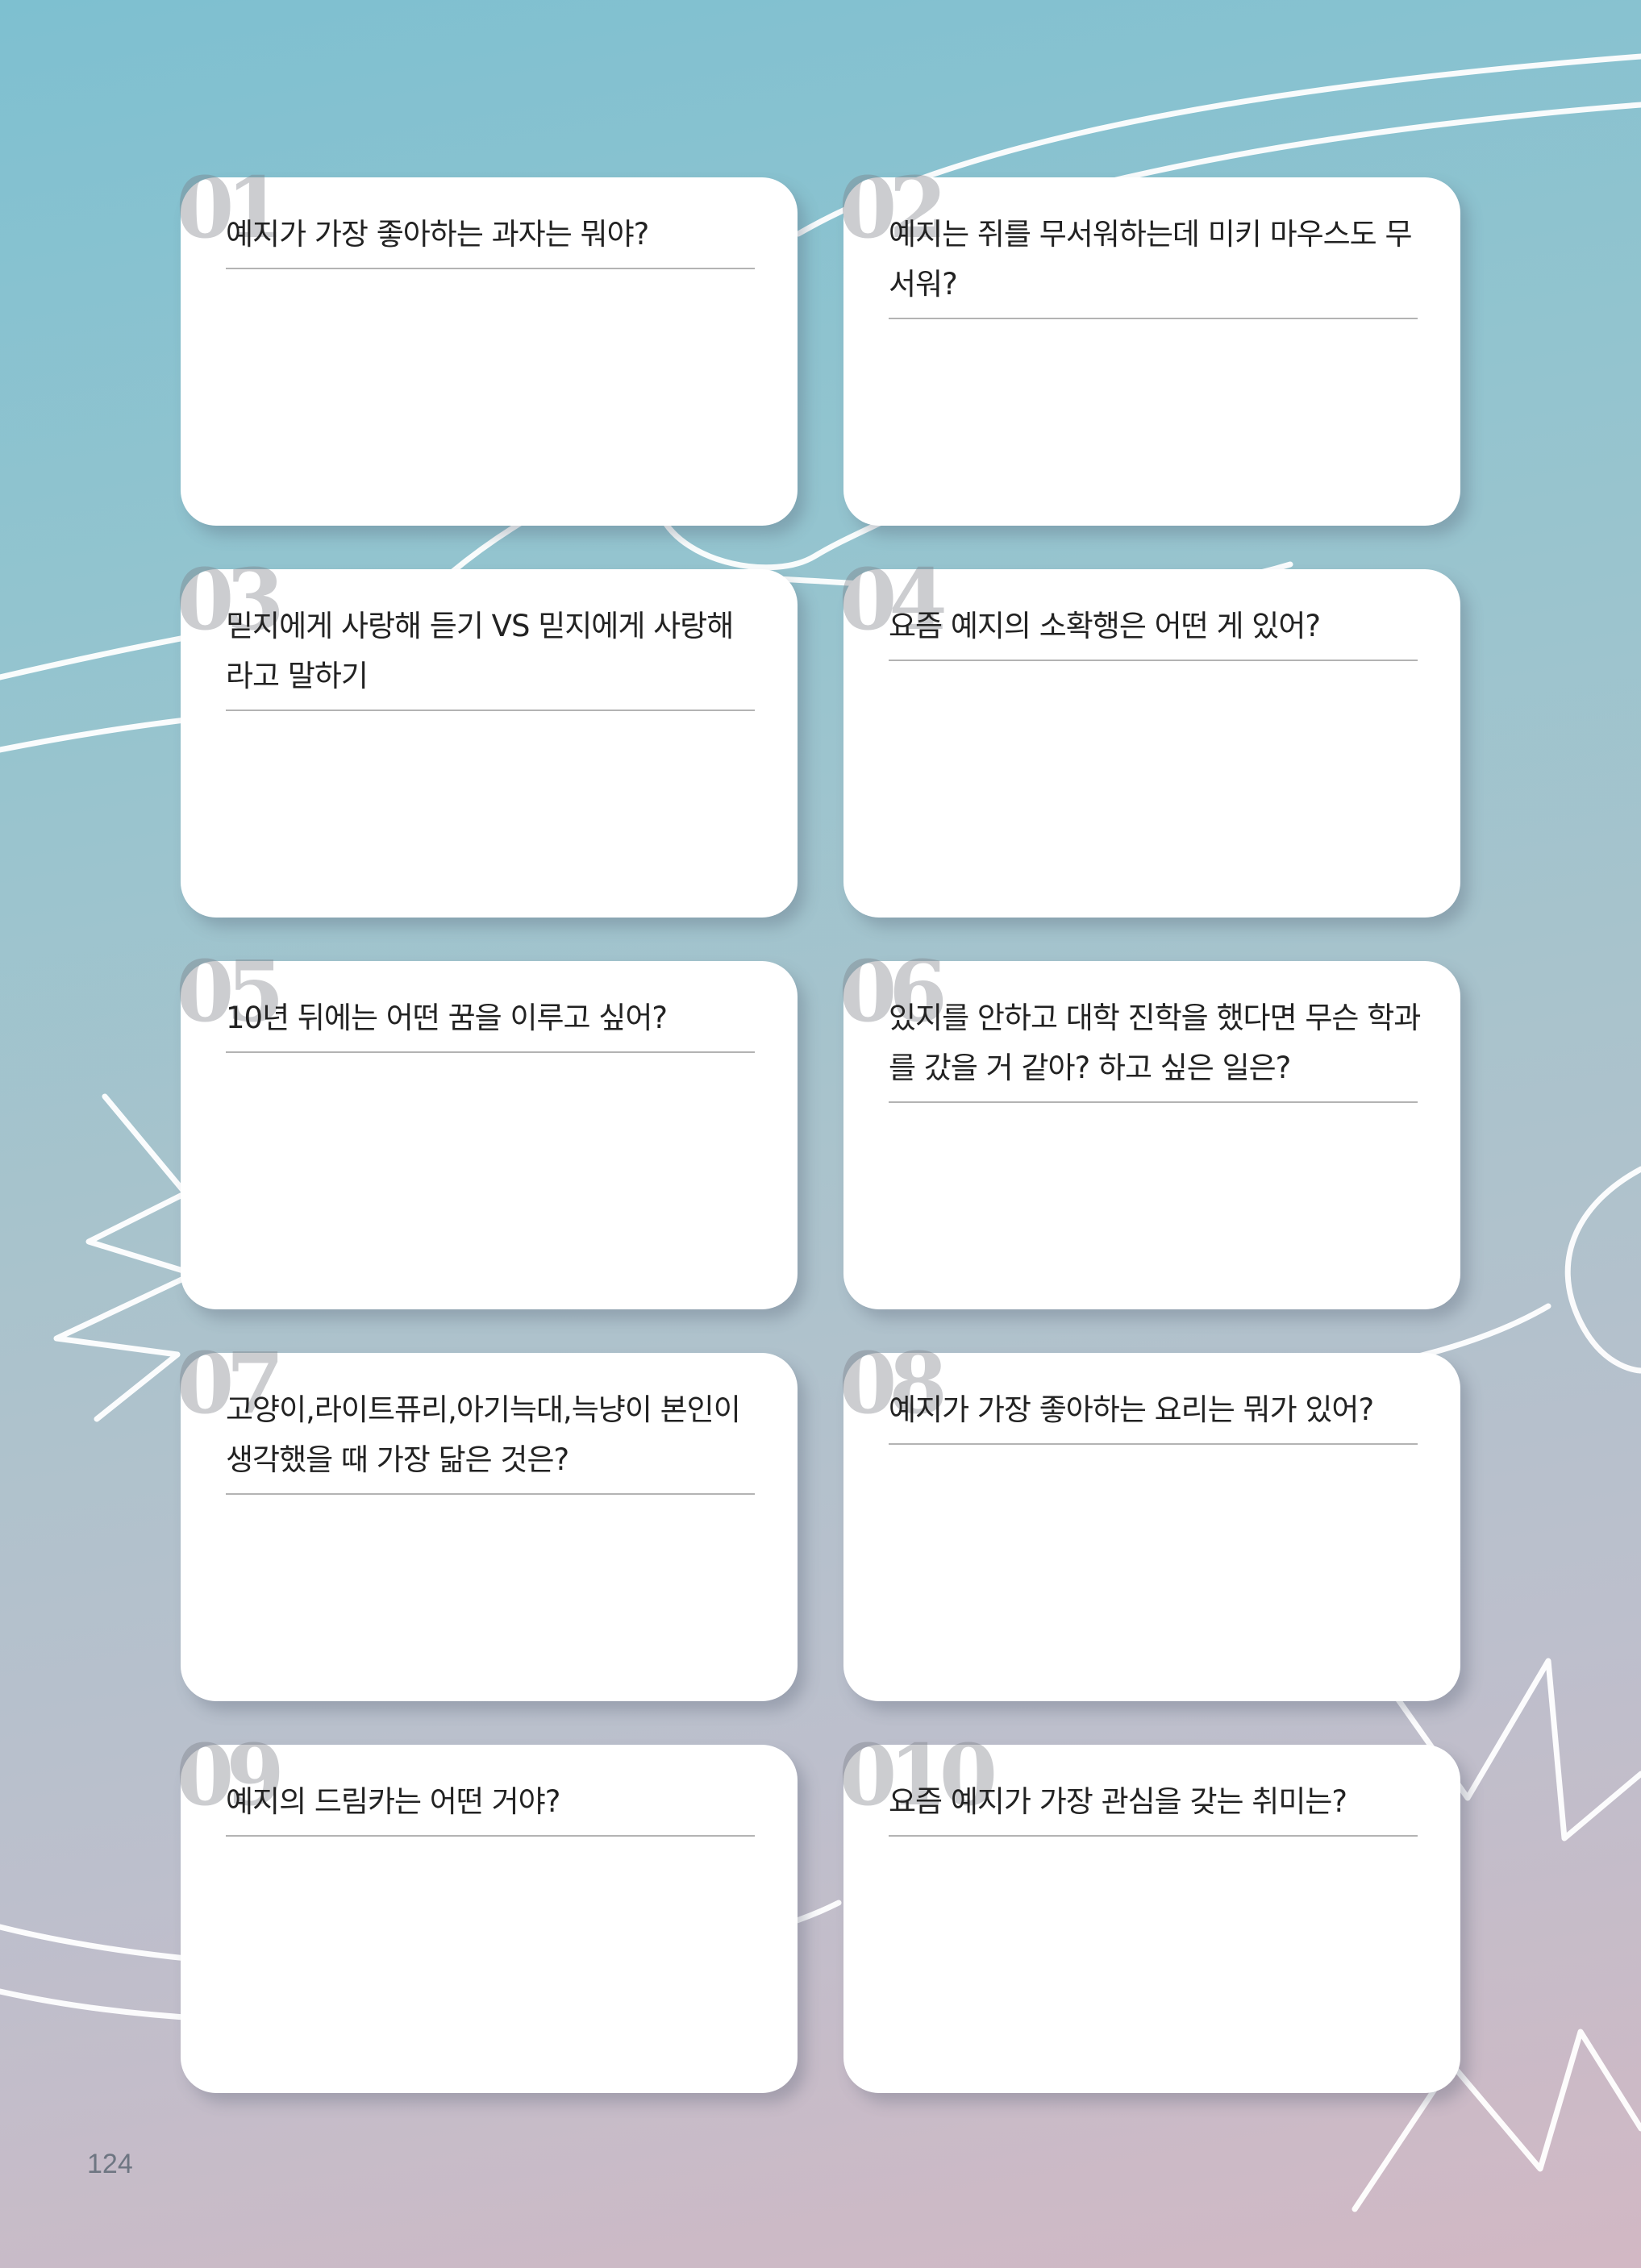 This screenshot has width=1641, height=2268. What do you see at coordinates (483, 1435) in the screenshot?
I see `question-text: 고양이,라이트퓨리,아기늑대,늑냥이 본인이 생각했을 때 가장 닮은 것은?` at bounding box center [483, 1435].